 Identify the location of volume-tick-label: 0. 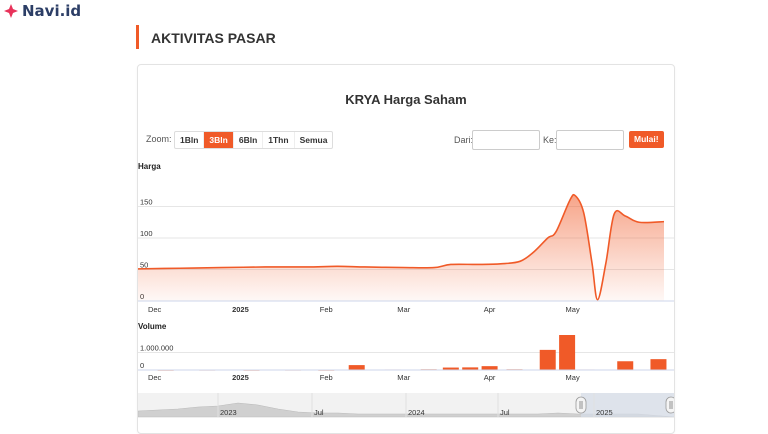
(142, 365).